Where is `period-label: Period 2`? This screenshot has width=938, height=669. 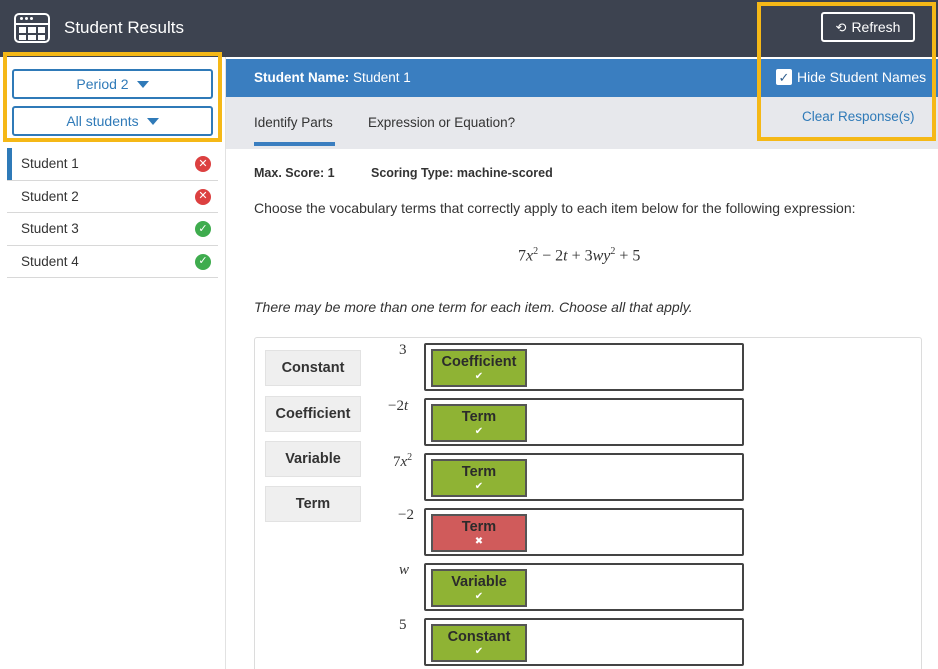 period-label: Period 2 is located at coordinates (102, 84).